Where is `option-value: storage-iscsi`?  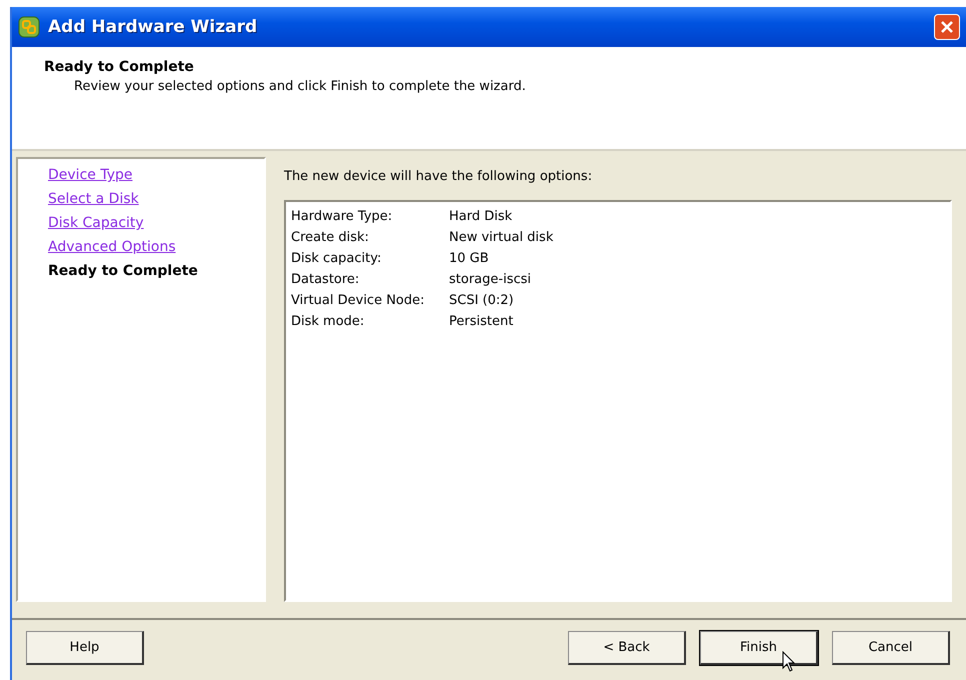 option-value: storage-iscsi is located at coordinates (490, 280).